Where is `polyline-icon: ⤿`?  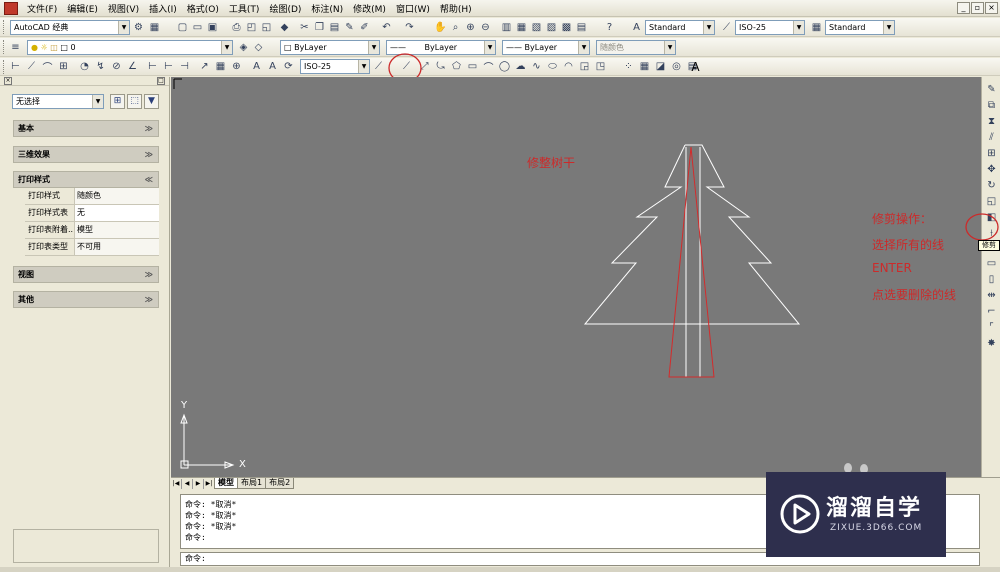 polyline-icon: ⤿ is located at coordinates (440, 66).